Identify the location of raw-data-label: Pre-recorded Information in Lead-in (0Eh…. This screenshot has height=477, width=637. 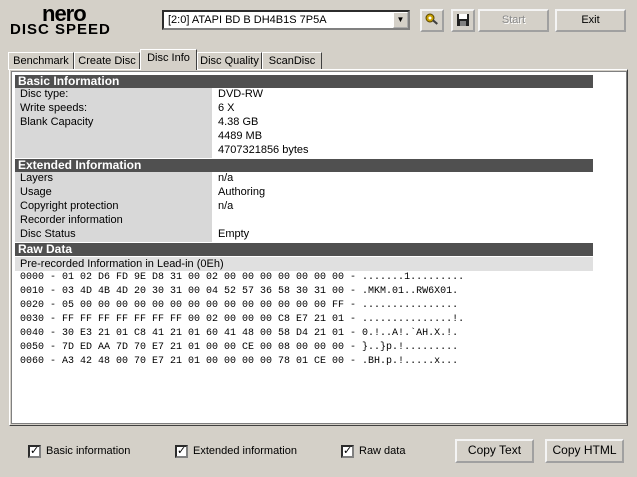
(304, 264).